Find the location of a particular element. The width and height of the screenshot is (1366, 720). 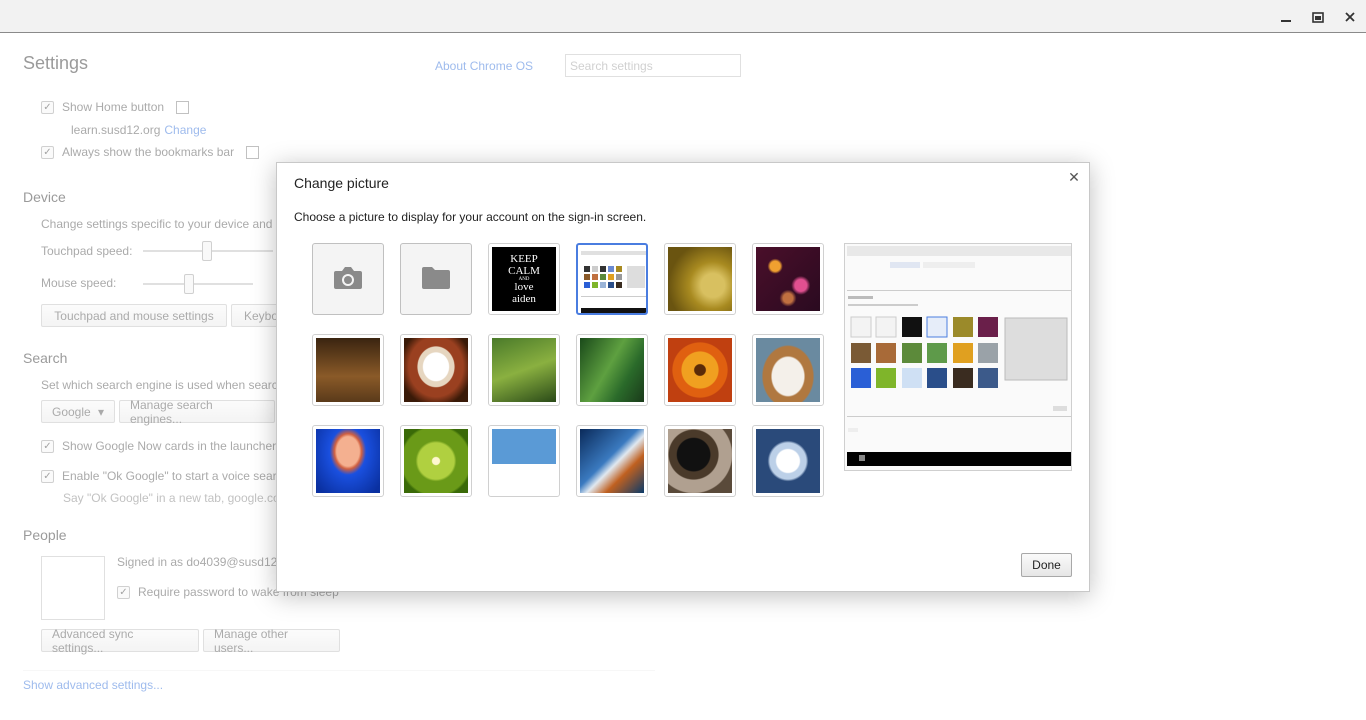

google-now-label: Show Google Now cards in the launcher is located at coordinates (169, 446).